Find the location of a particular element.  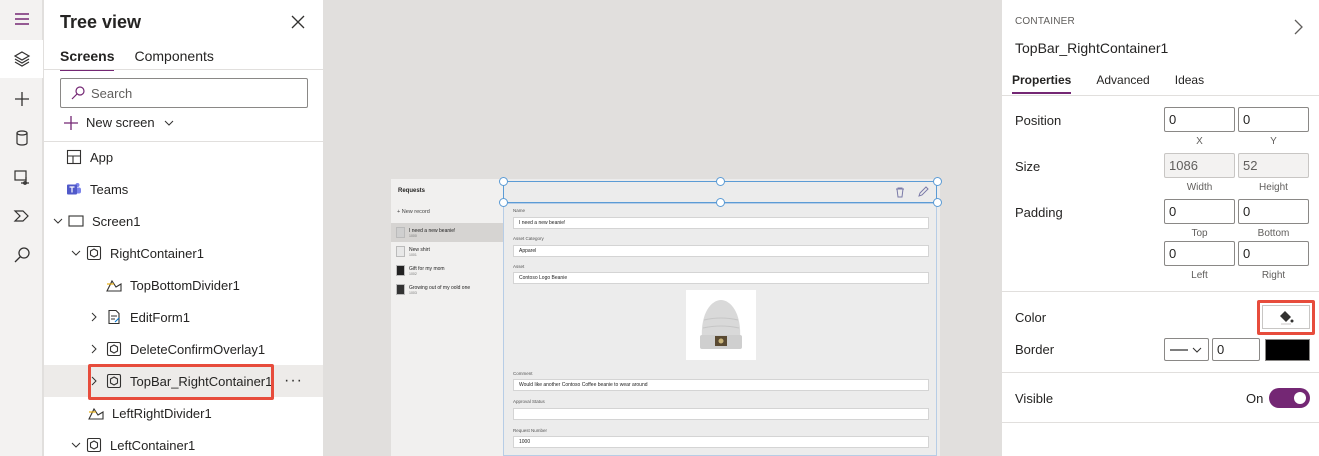

tab-components: Components is located at coordinates (173, 59).